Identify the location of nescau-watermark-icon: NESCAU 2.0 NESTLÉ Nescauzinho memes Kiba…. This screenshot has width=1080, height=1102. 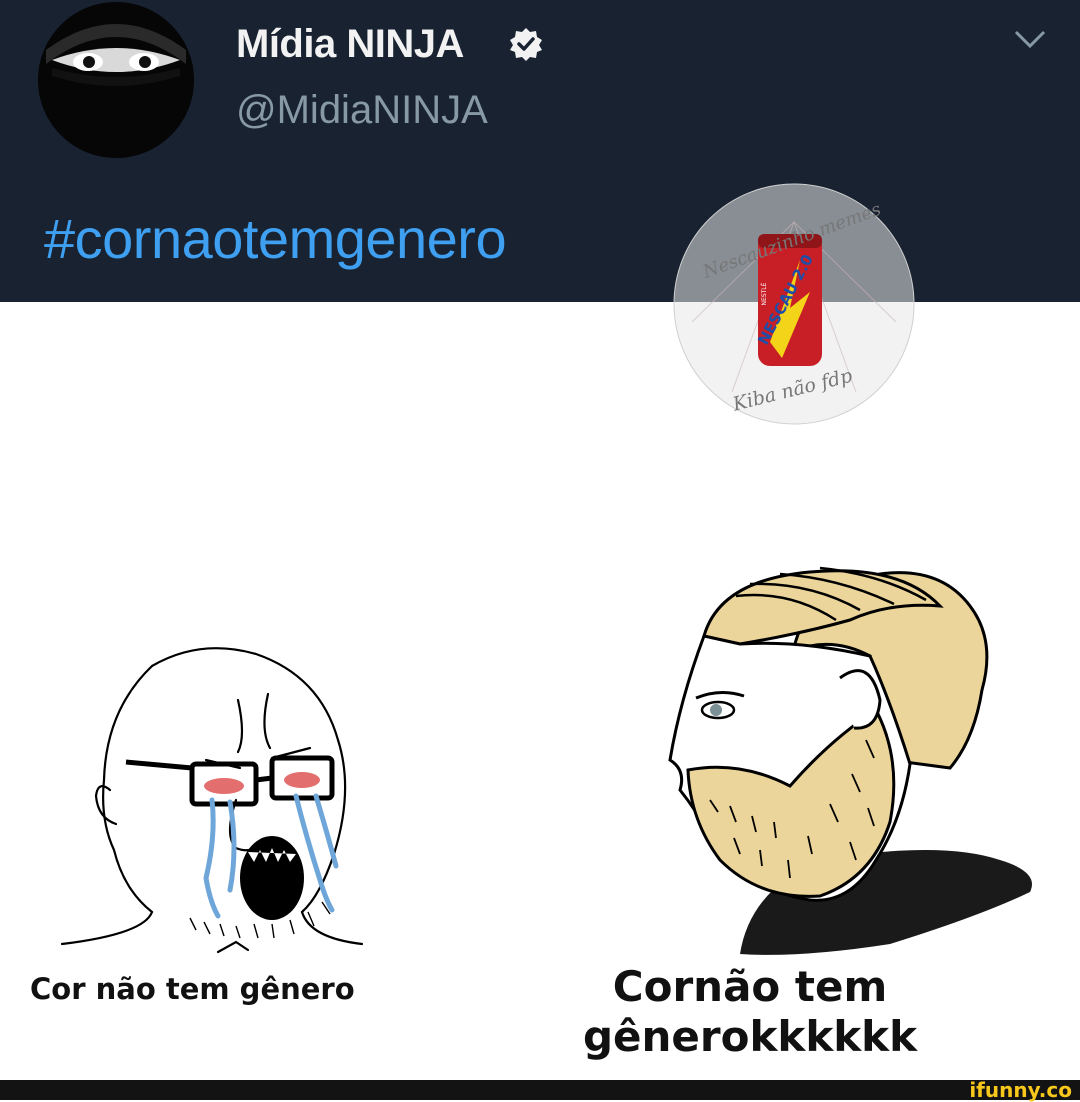
(794, 304).